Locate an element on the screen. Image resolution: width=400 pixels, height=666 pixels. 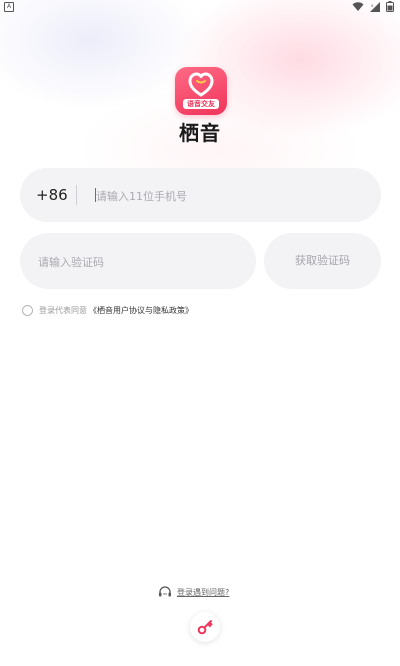
login-help-link: 登录遇到问题? is located at coordinates (203, 592).